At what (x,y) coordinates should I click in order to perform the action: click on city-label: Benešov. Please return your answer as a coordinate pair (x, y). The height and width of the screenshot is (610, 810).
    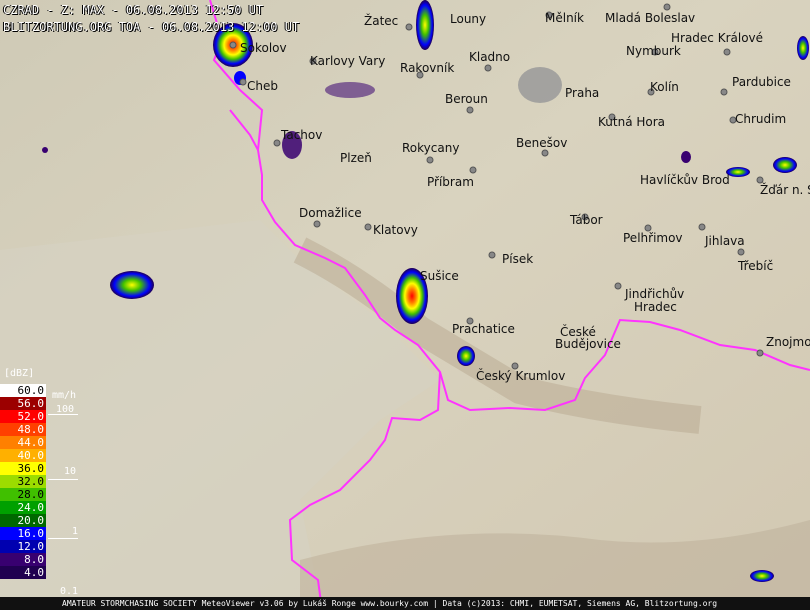
    Looking at the image, I should click on (541, 143).